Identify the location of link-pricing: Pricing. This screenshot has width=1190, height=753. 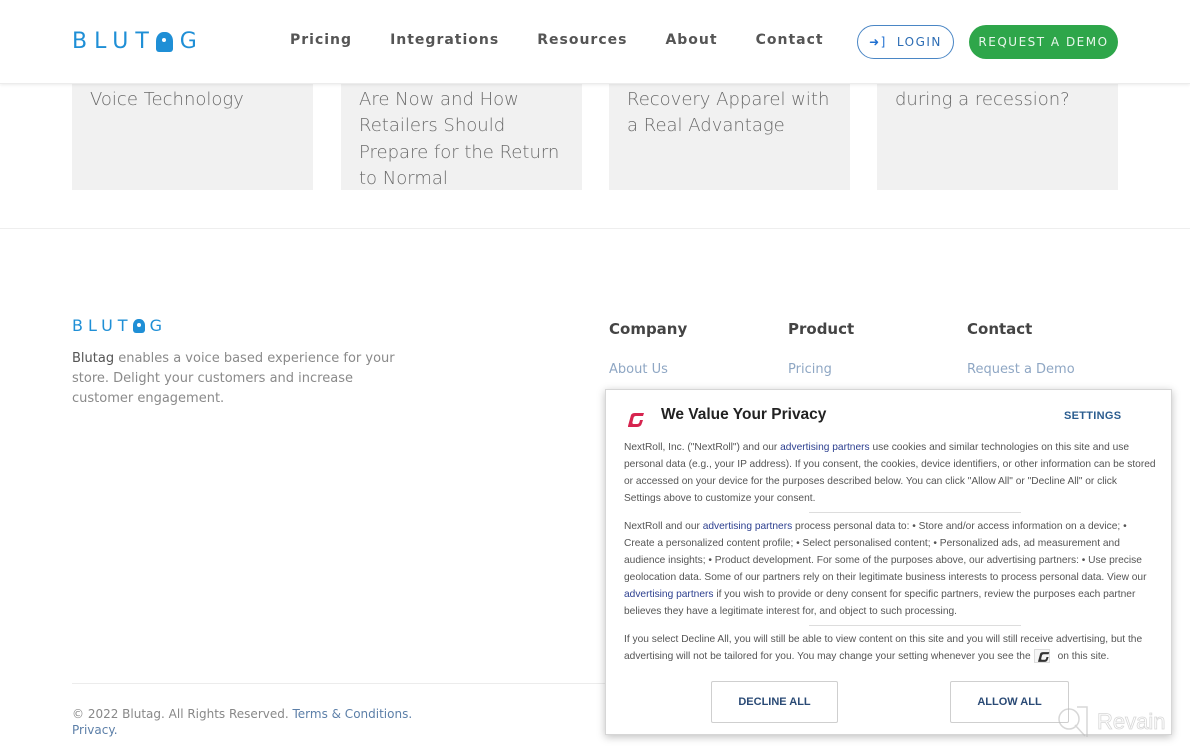
(821, 369).